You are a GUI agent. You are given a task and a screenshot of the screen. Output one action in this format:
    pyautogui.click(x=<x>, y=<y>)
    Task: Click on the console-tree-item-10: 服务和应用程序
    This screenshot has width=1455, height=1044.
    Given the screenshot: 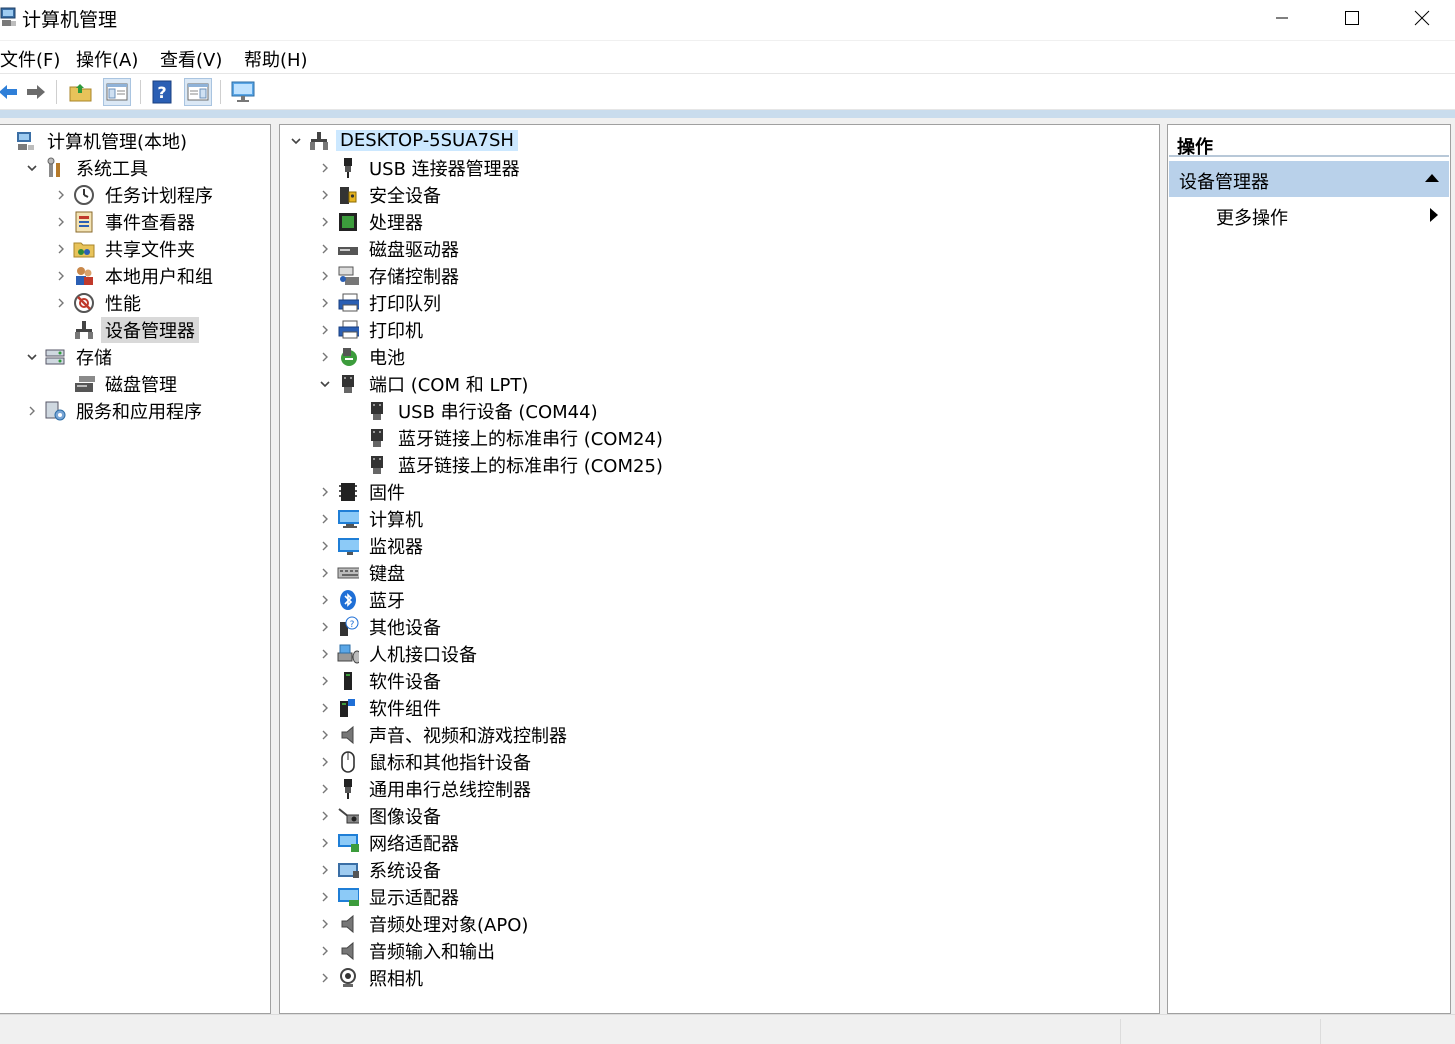 What is the action you would take?
    pyautogui.click(x=115, y=410)
    